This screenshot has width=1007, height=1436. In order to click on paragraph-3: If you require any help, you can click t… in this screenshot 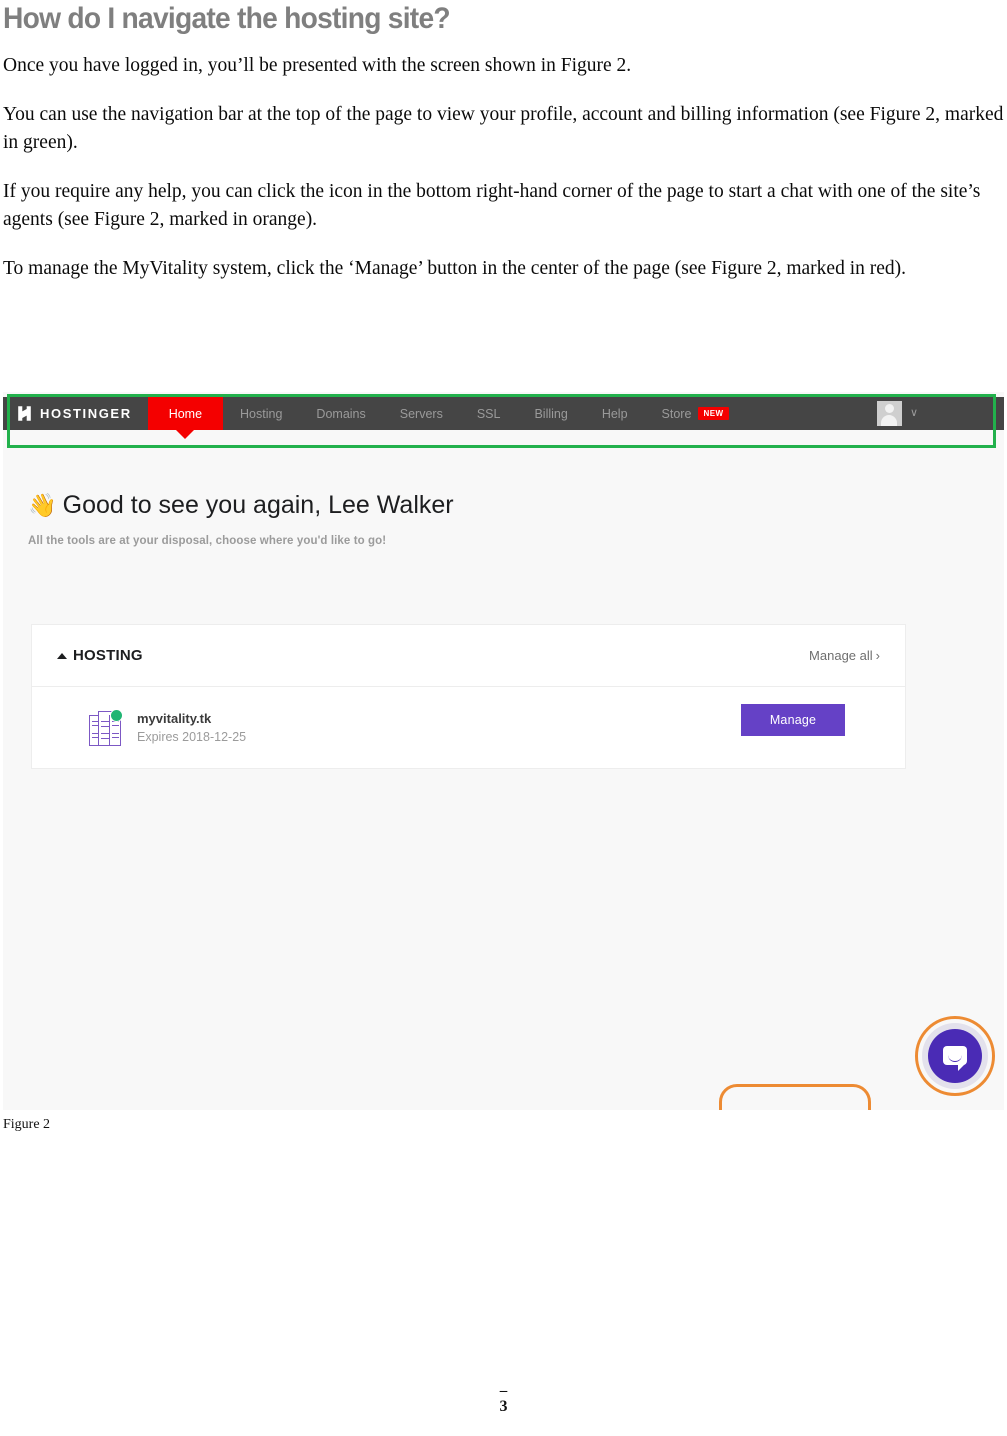, I will do `click(492, 205)`.